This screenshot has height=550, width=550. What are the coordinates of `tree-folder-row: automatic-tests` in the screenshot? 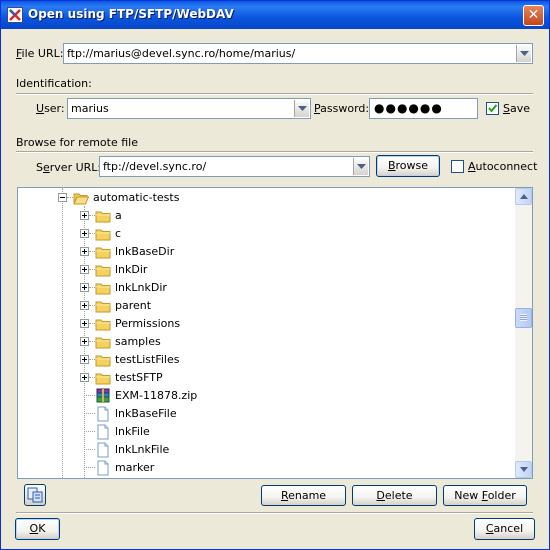 It's located at (265, 198).